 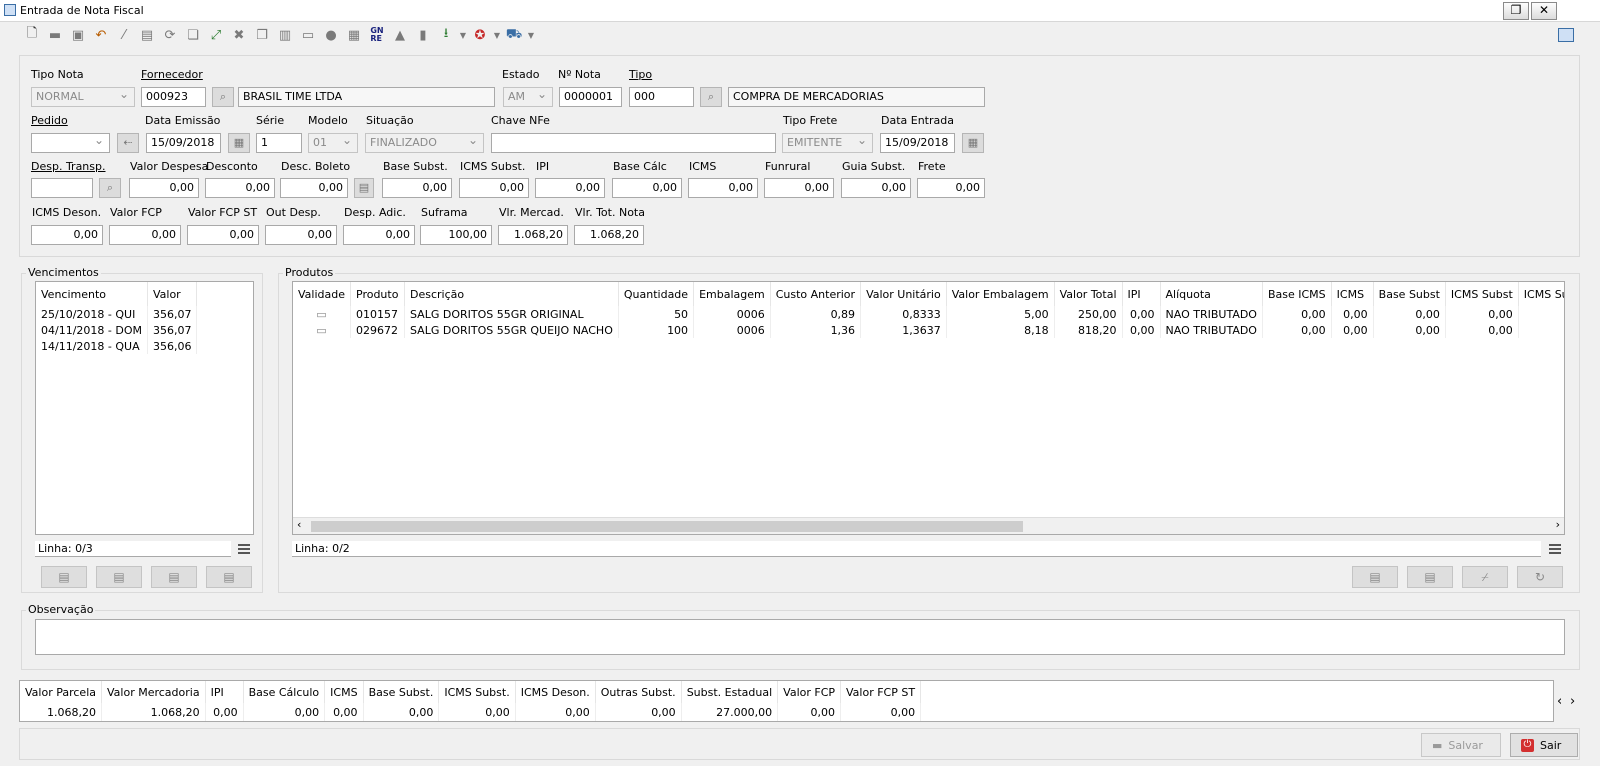 What do you see at coordinates (423, 35) in the screenshot?
I see `book-icon: ▮` at bounding box center [423, 35].